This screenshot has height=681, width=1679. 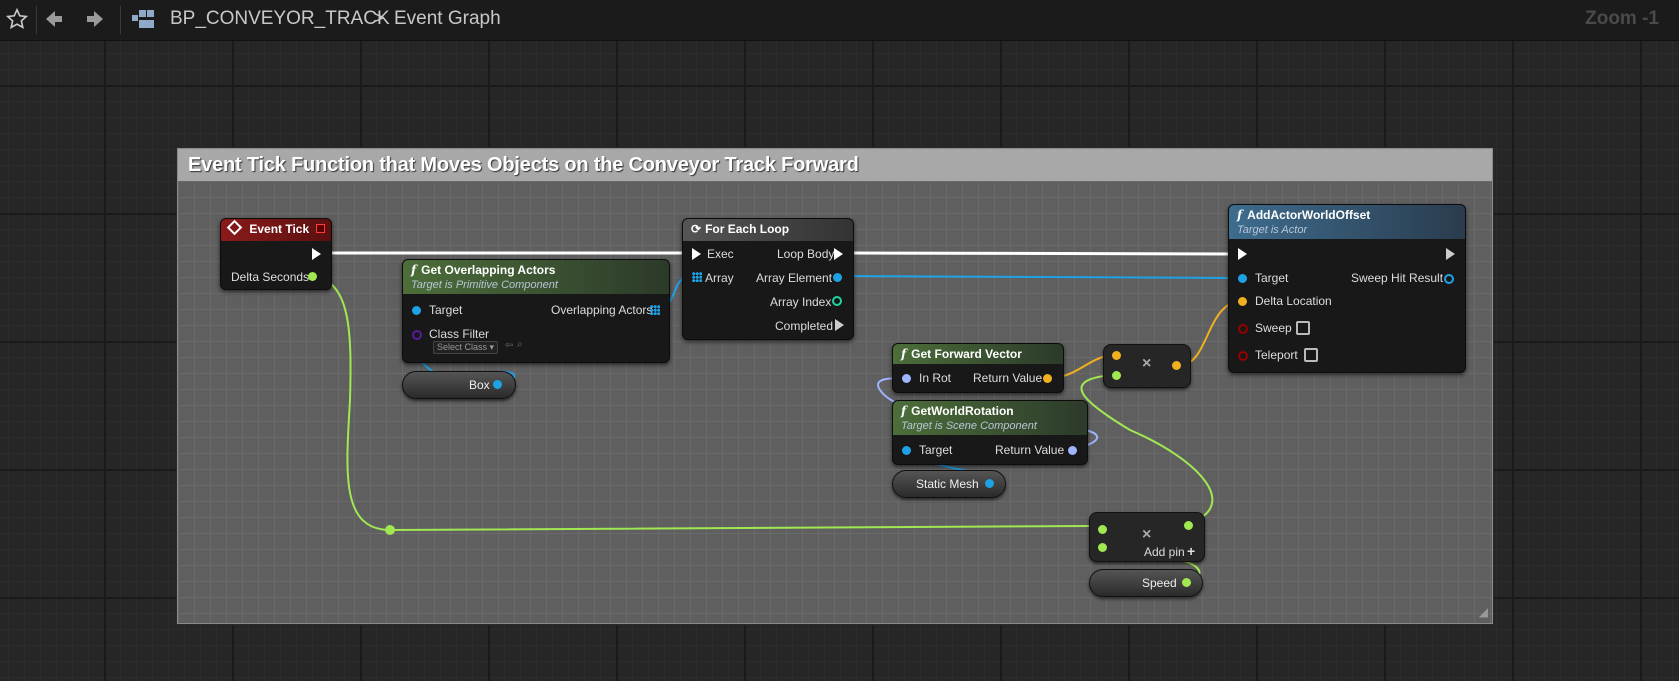 What do you see at coordinates (969, 426) in the screenshot?
I see `get-world-rotation-subtitle: Target is Scene Component` at bounding box center [969, 426].